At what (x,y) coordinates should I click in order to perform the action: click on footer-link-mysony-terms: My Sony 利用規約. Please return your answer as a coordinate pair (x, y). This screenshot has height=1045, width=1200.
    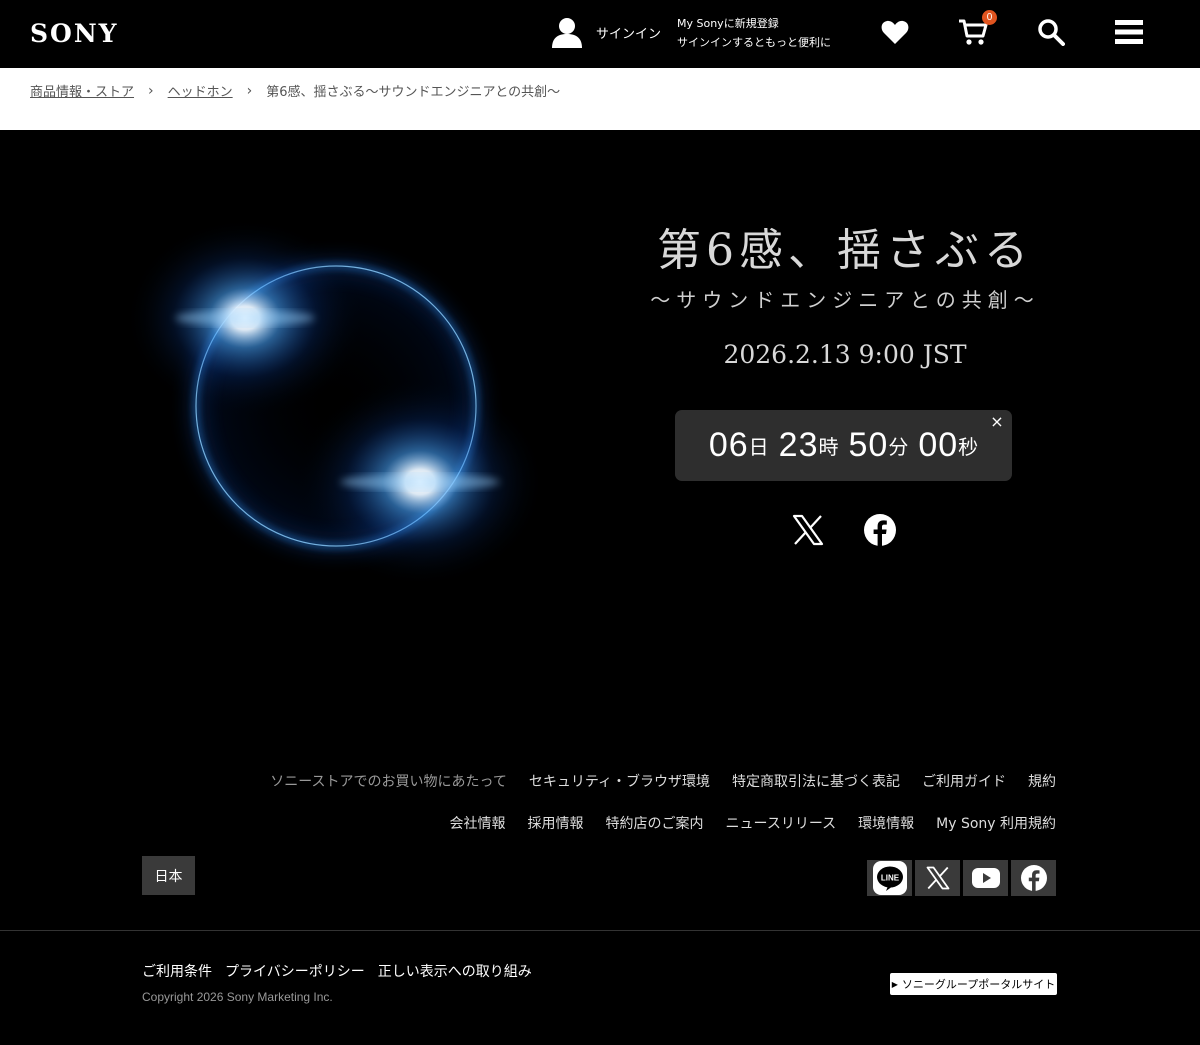
    Looking at the image, I should click on (996, 823).